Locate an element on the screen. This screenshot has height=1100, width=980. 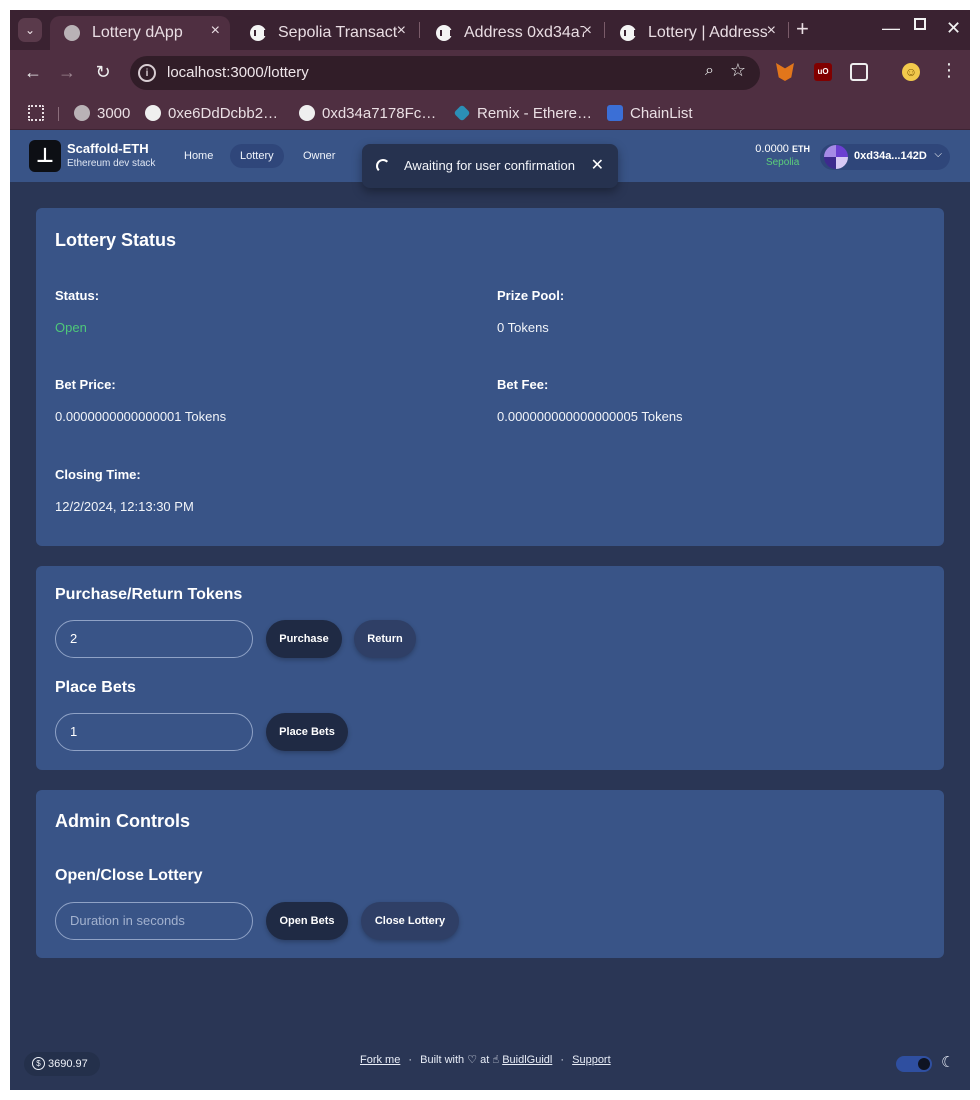
nav-owner: Owner is located at coordinates (319, 156).